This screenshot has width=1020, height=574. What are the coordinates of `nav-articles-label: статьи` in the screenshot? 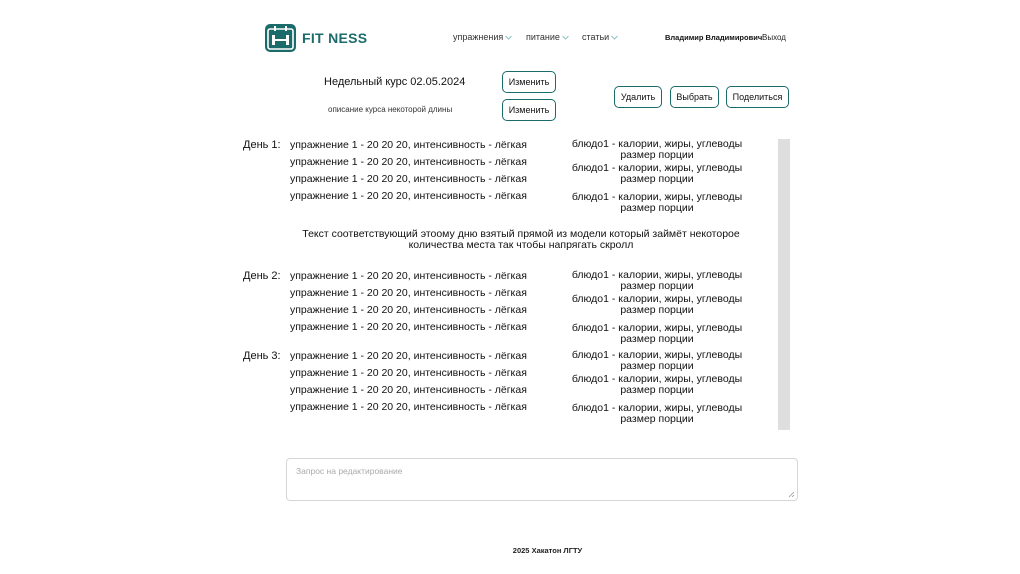 It's located at (596, 37).